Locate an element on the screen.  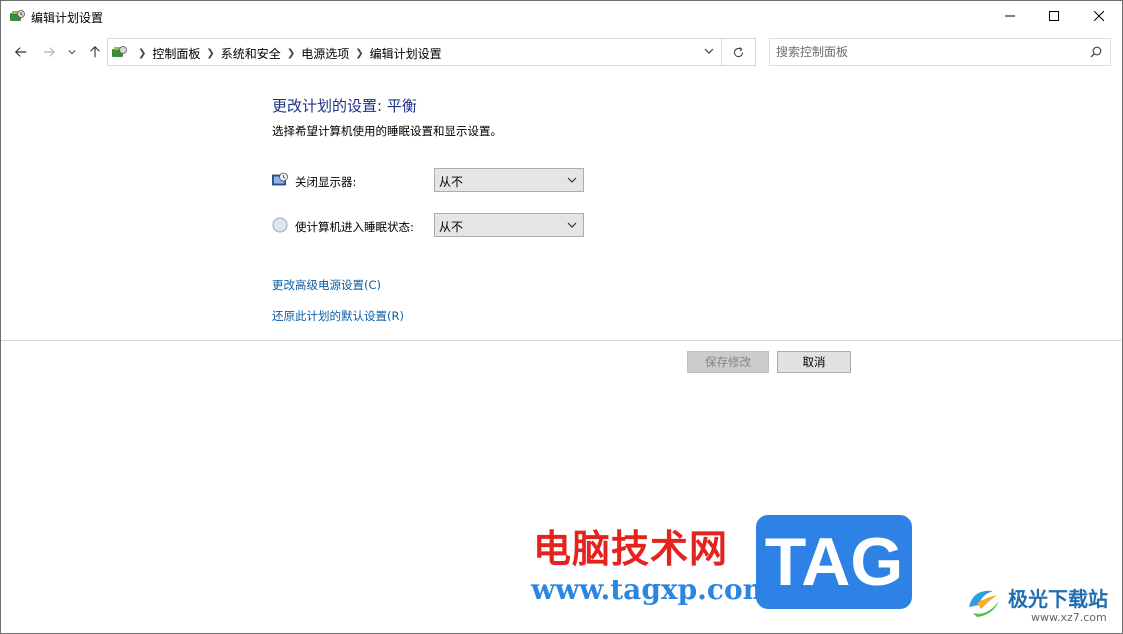
search-input is located at coordinates (926, 52).